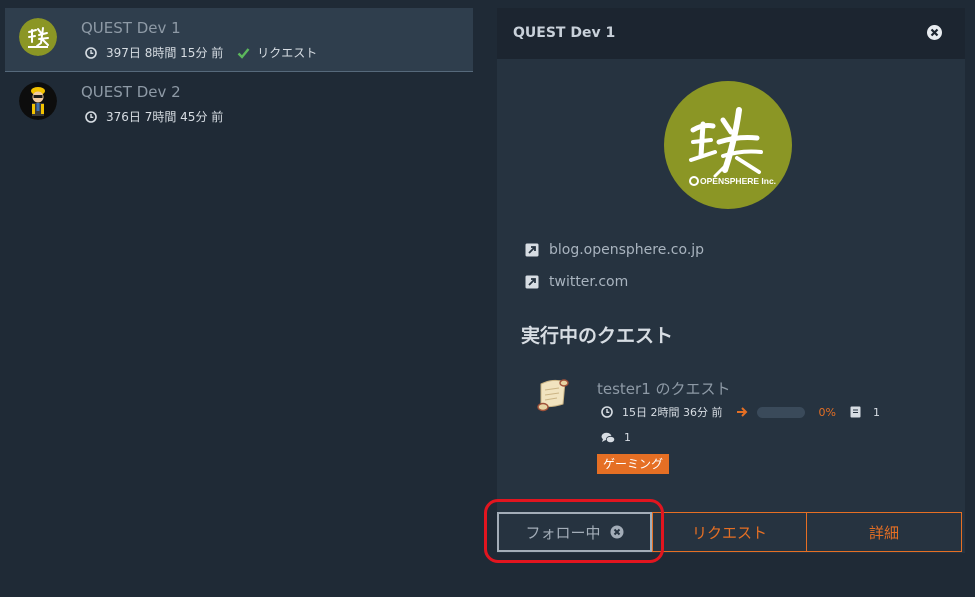  What do you see at coordinates (738, 181) in the screenshot?
I see `logo-wordmark: OPENSPHERE Inc.` at bounding box center [738, 181].